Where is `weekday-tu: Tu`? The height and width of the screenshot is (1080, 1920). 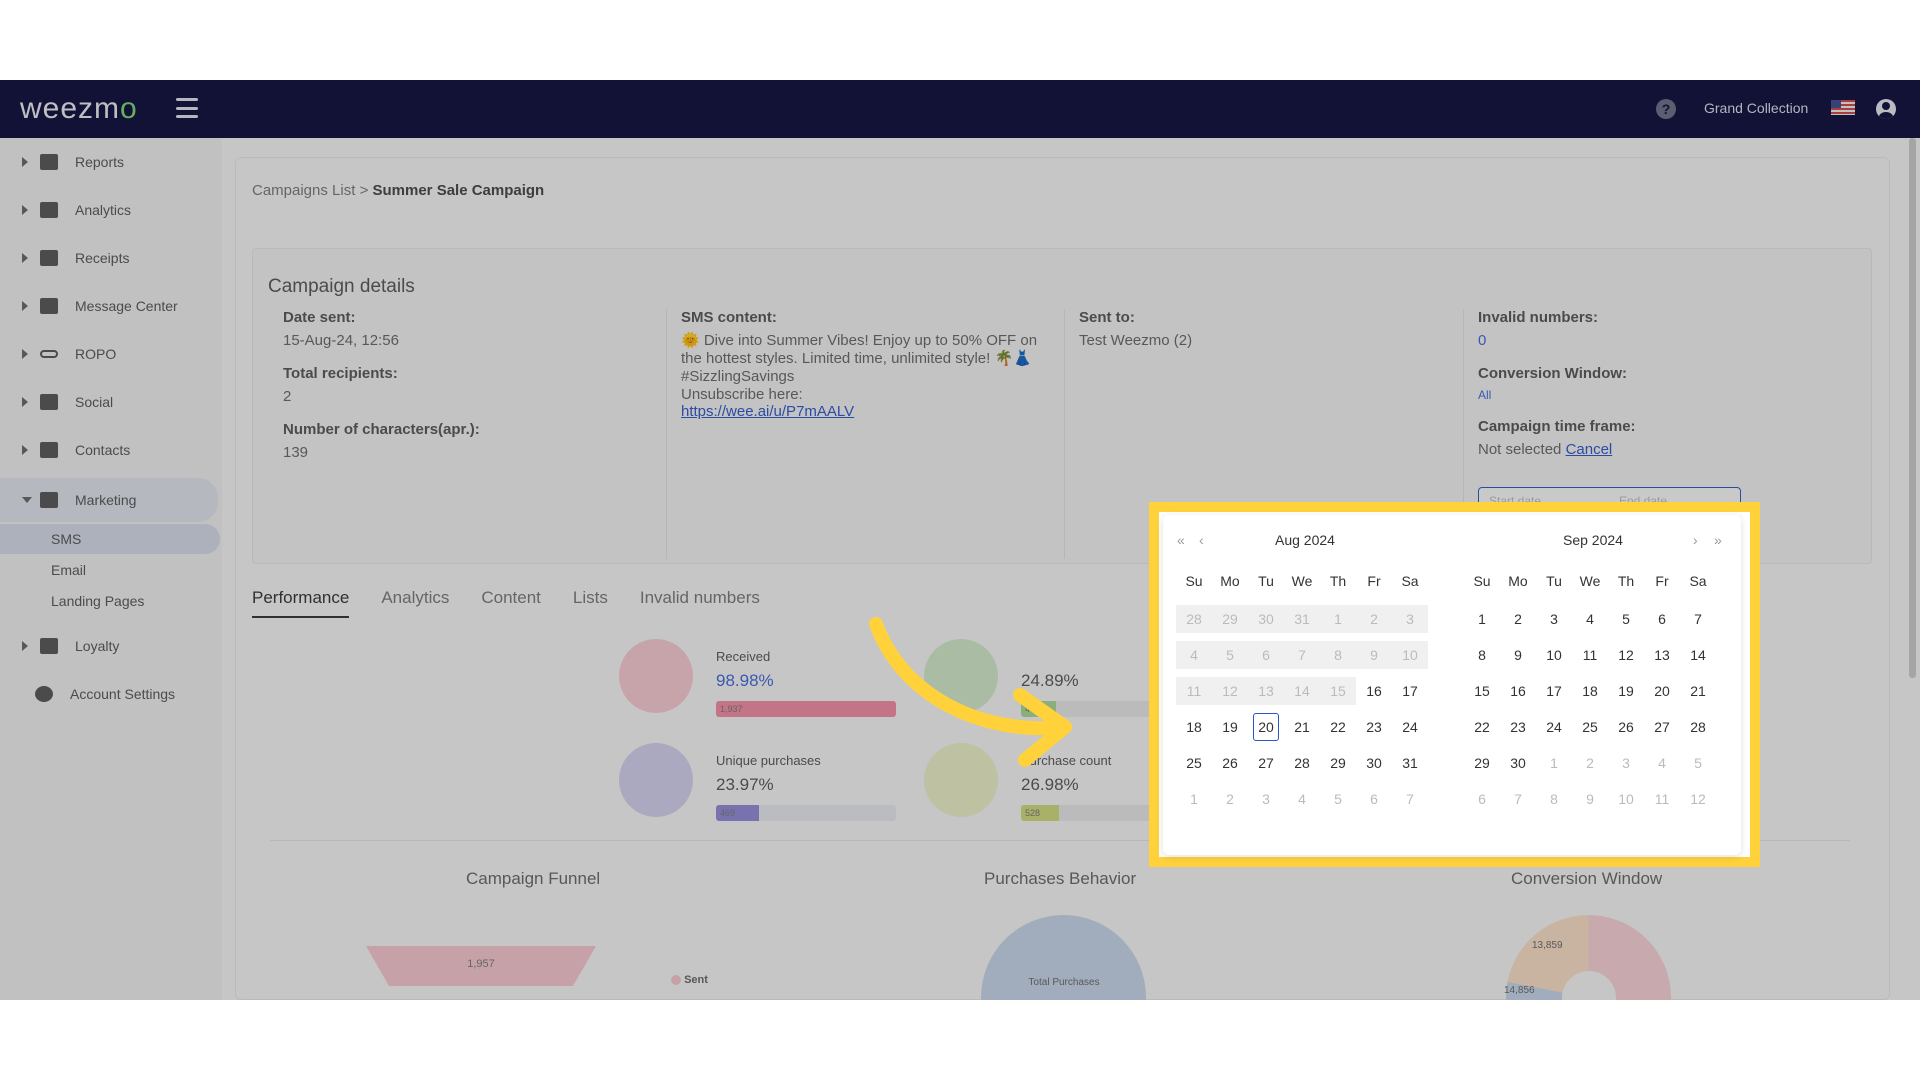
weekday-tu: Tu is located at coordinates (1266, 581).